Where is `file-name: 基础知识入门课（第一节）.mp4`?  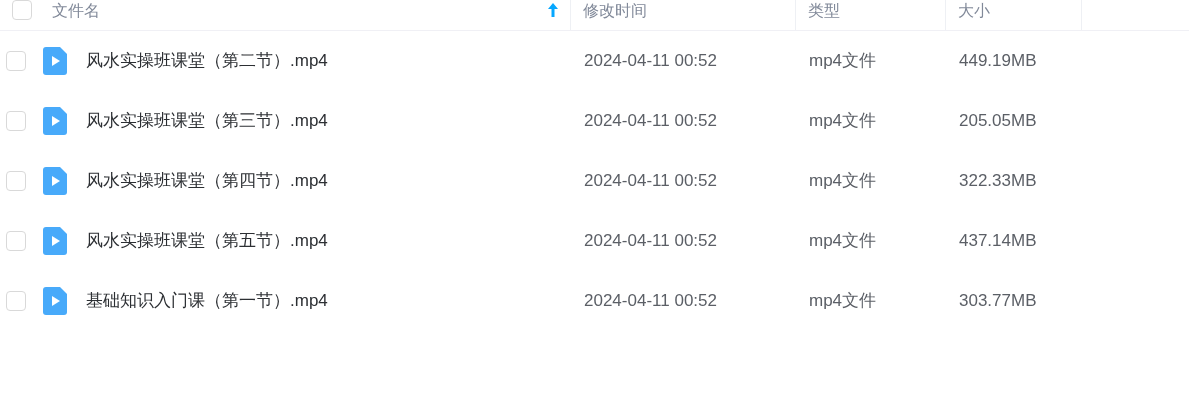 file-name: 基础知识入门课（第一节）.mp4 is located at coordinates (207, 301).